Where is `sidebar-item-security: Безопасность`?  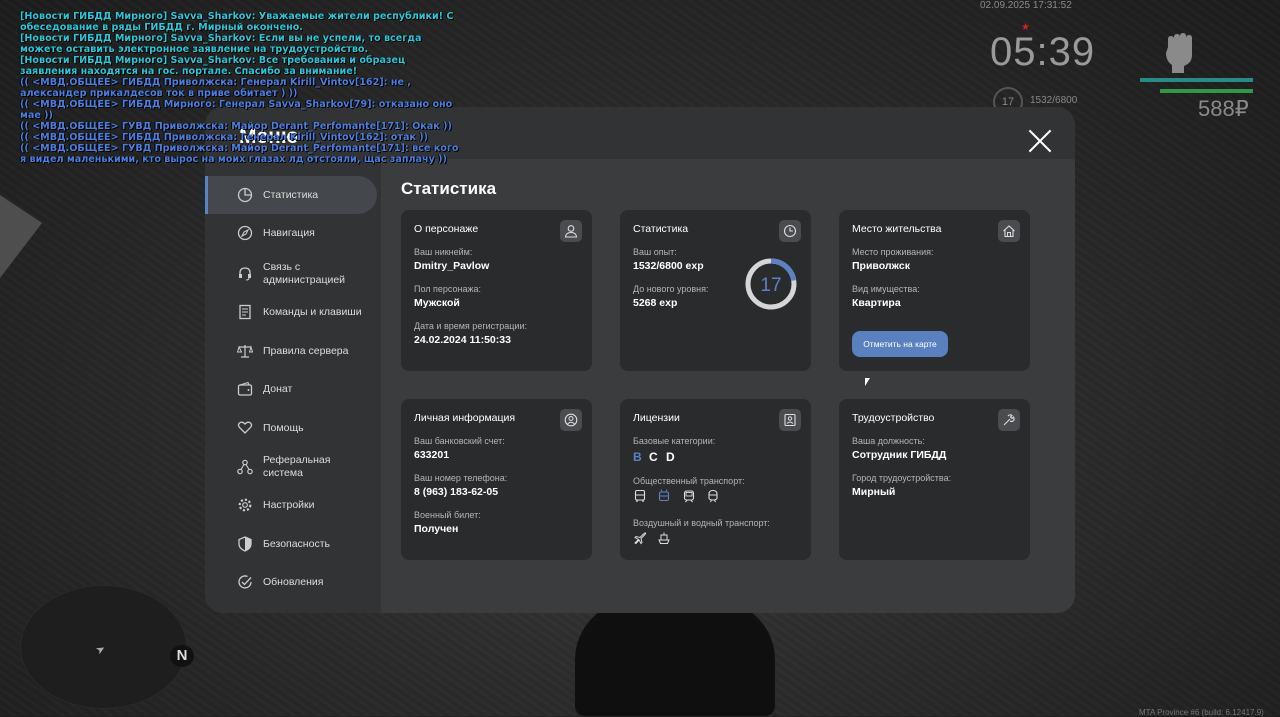 sidebar-item-security: Безопасность is located at coordinates (289, 544).